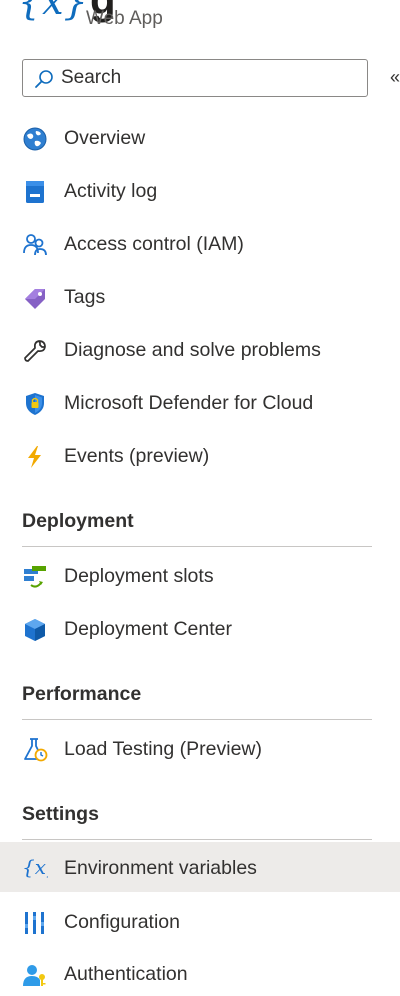 This screenshot has height=996, width=400. What do you see at coordinates (35, 245) in the screenshot?
I see `users-icon` at bounding box center [35, 245].